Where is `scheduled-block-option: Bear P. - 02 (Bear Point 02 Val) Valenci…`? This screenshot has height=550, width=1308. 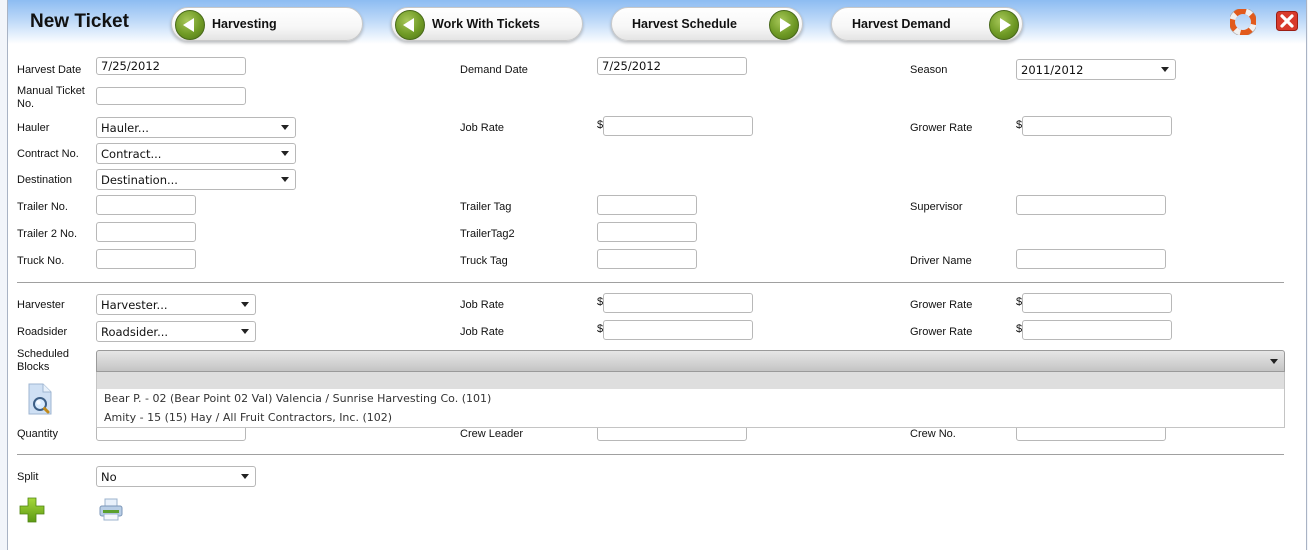 scheduled-block-option: Bear P. - 02 (Bear Point 02 Val) Valenci… is located at coordinates (690, 398).